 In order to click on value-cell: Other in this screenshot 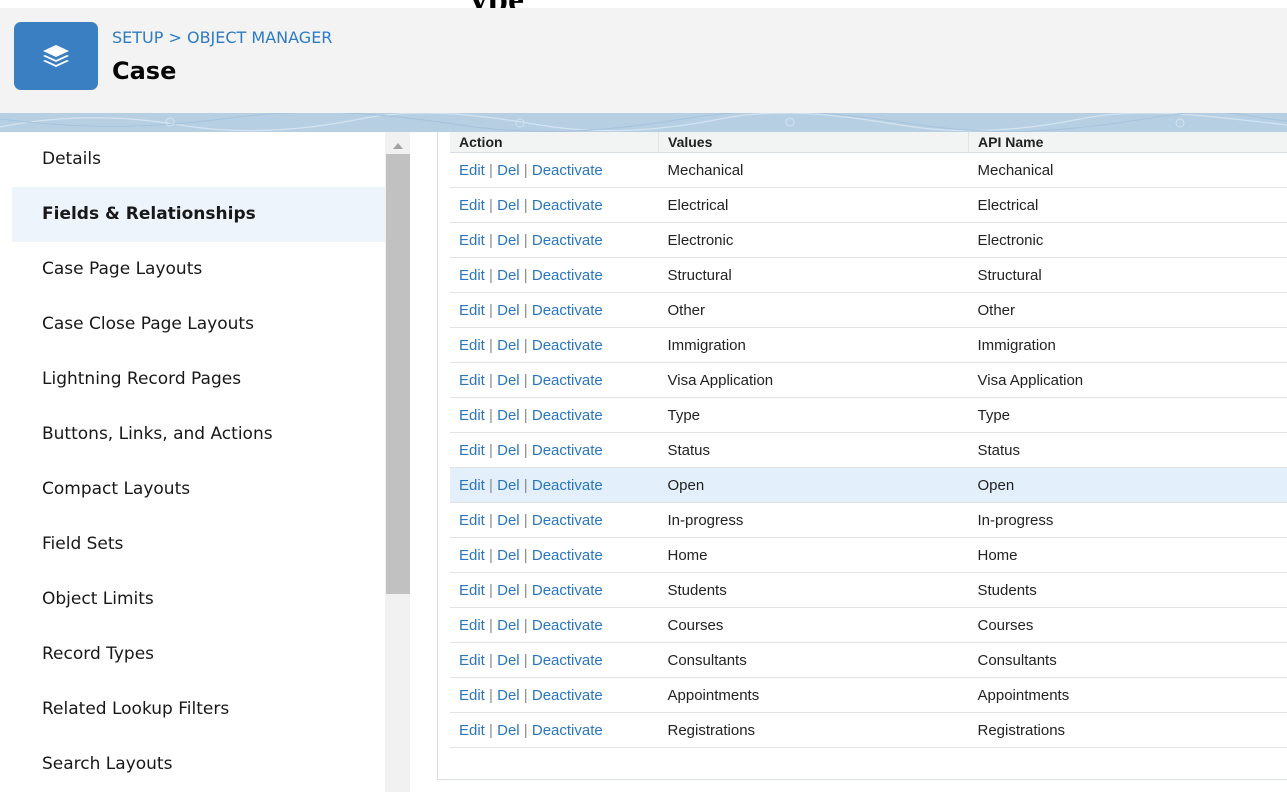, I will do `click(813, 310)`.